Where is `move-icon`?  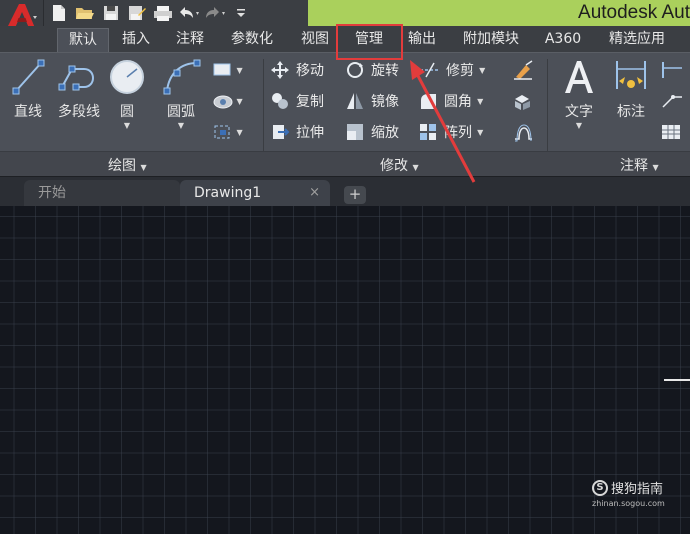
move-icon is located at coordinates (280, 70).